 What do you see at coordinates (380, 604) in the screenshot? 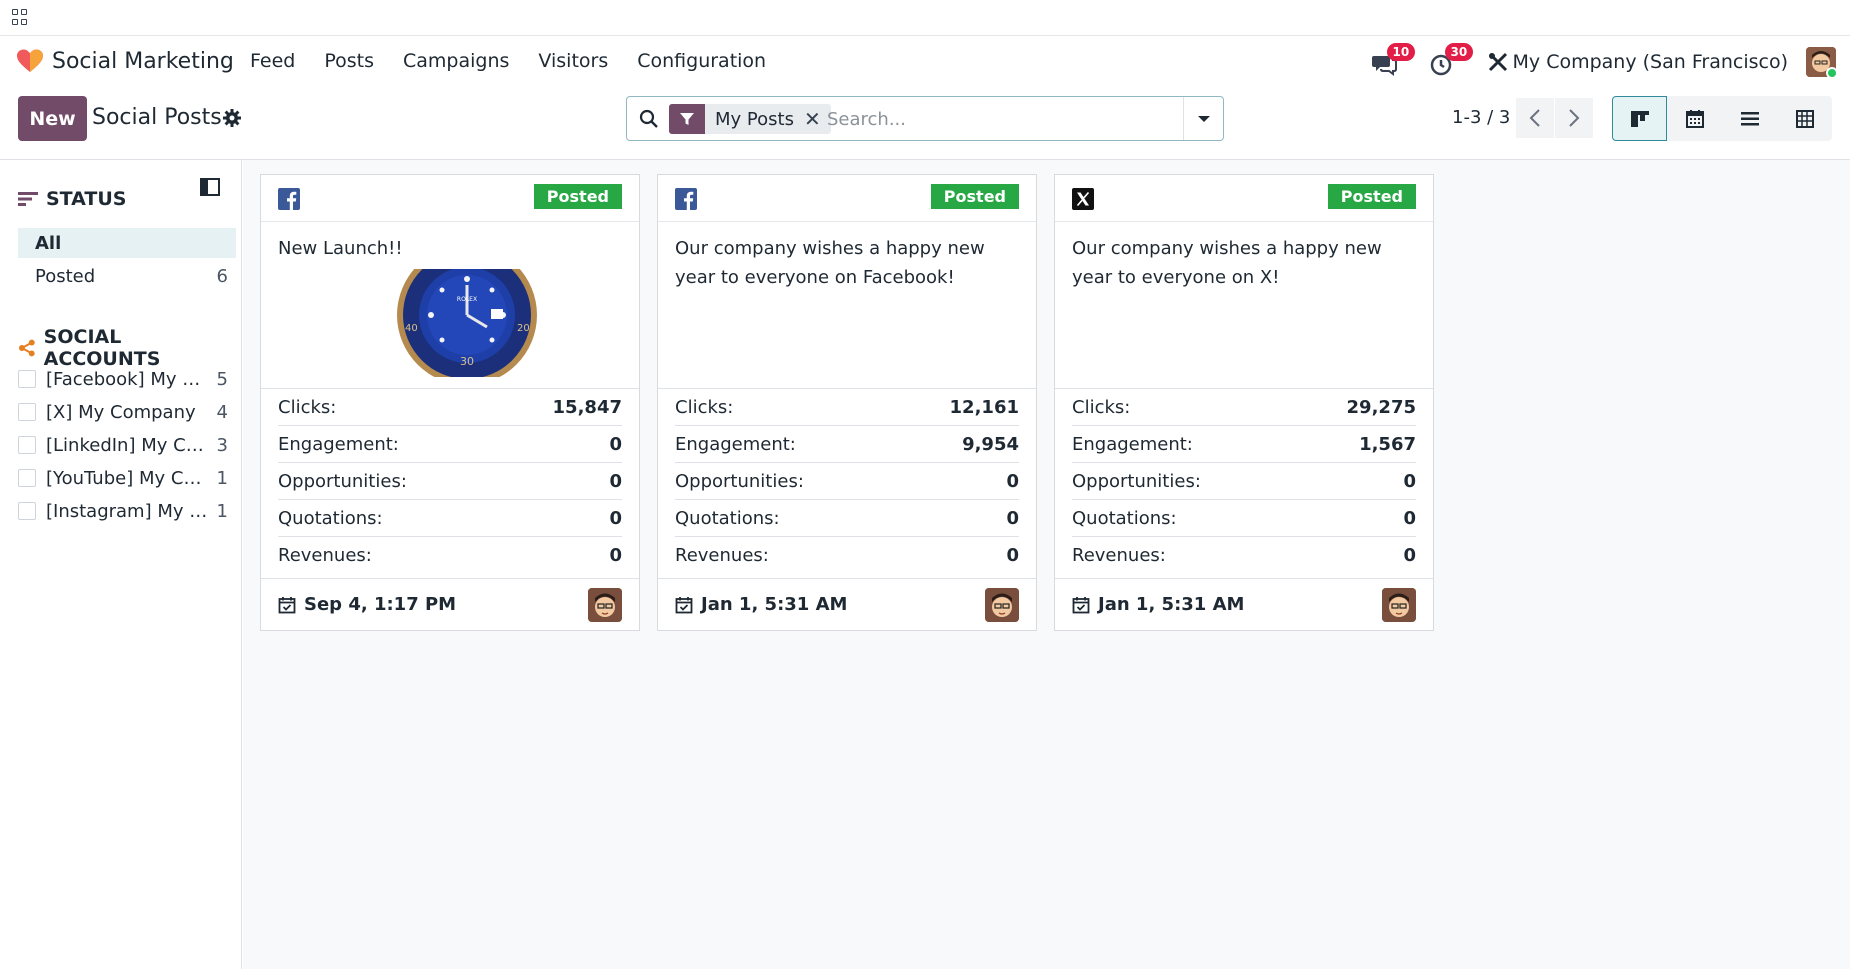
I see `post-date-text: Sep 4, 1:17 PM` at bounding box center [380, 604].